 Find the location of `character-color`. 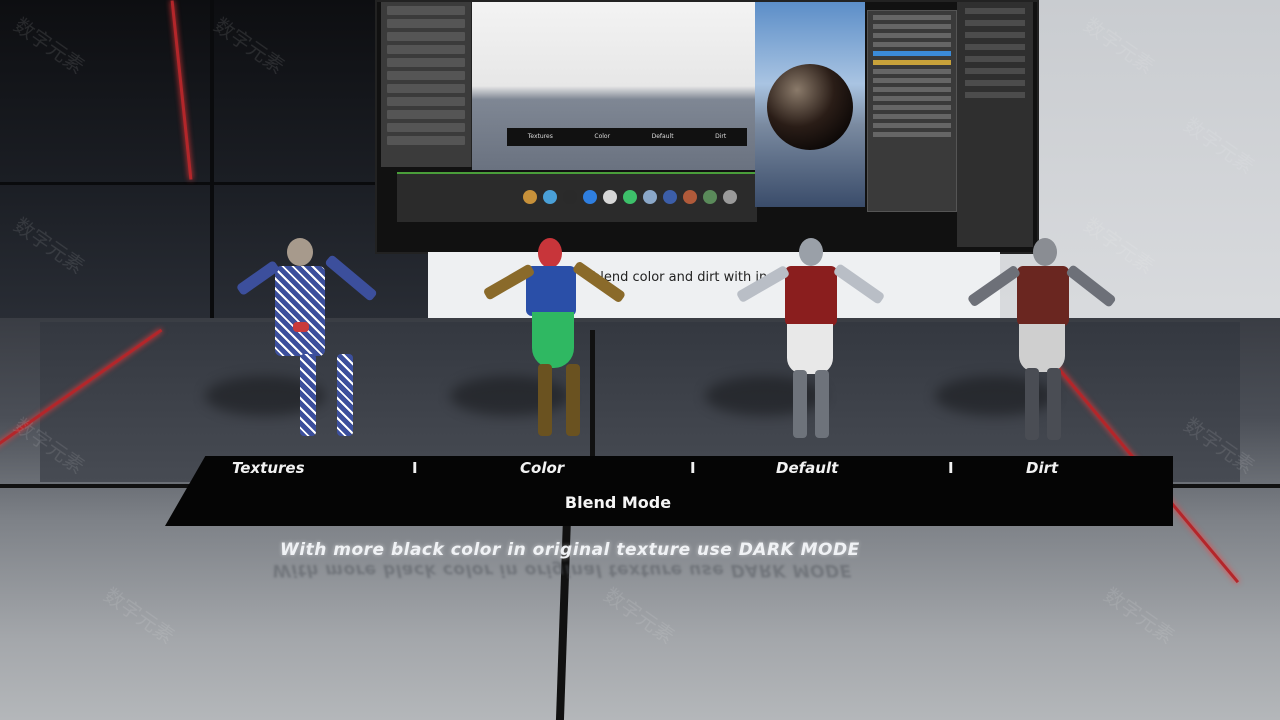

character-color is located at coordinates (545, 341).